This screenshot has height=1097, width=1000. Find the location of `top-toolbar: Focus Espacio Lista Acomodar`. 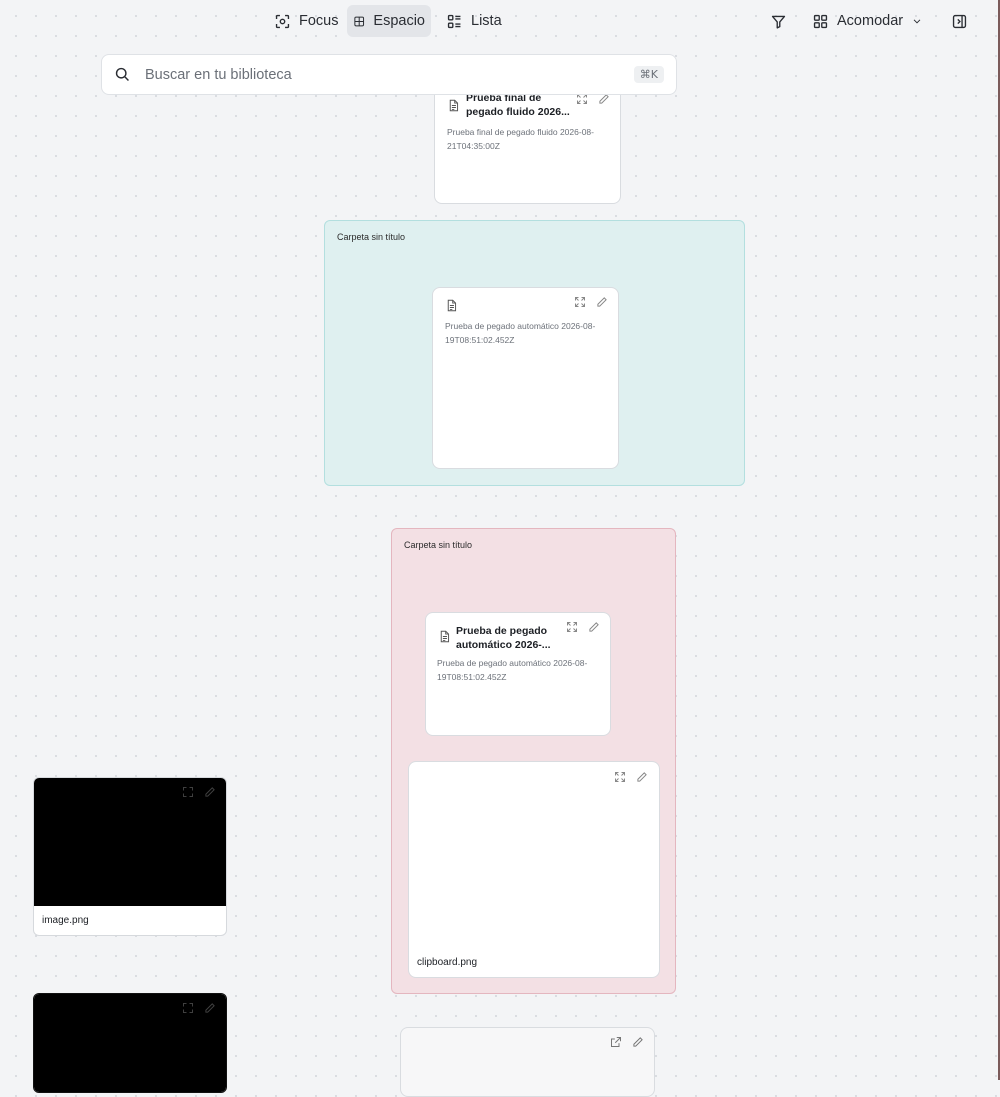

top-toolbar: Focus Espacio Lista Acomodar is located at coordinates (500, 21).